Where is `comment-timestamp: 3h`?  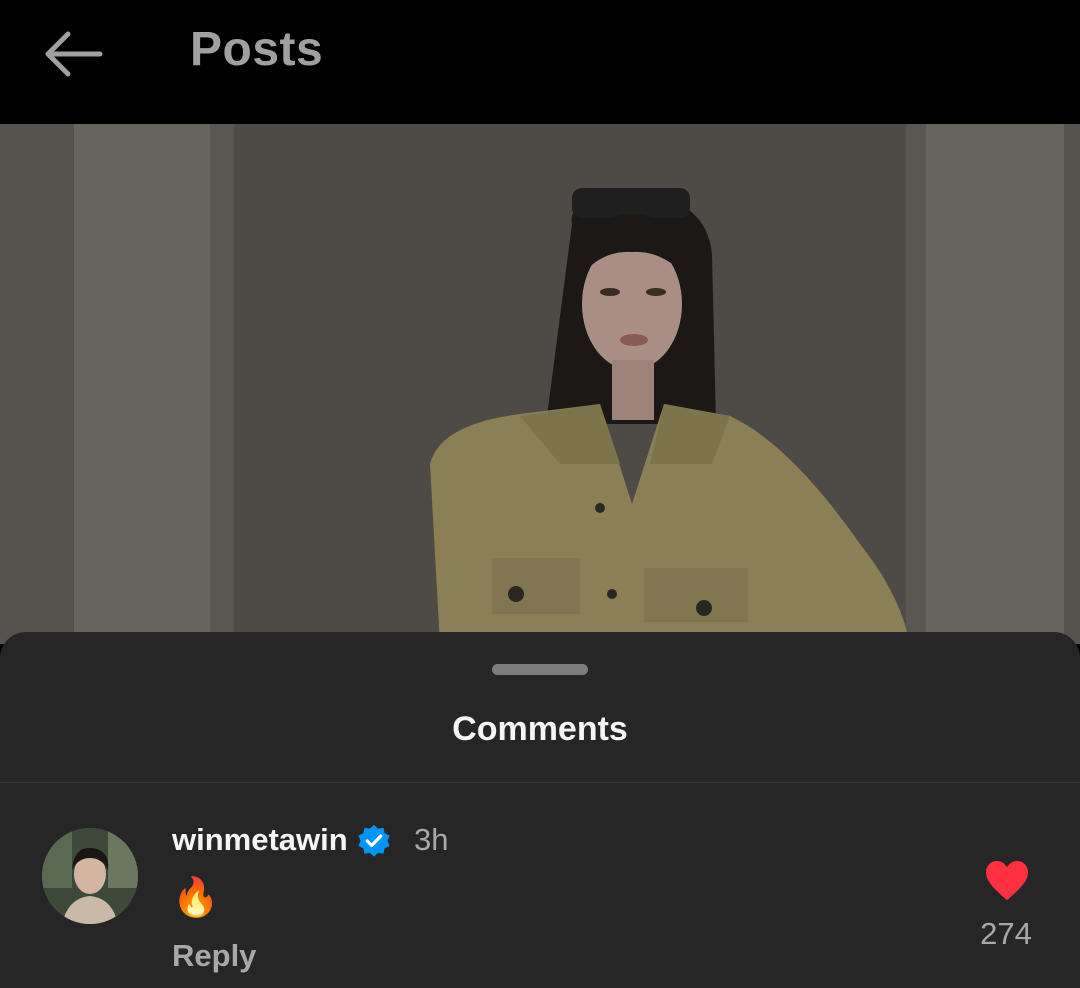
comment-timestamp: 3h is located at coordinates (431, 839).